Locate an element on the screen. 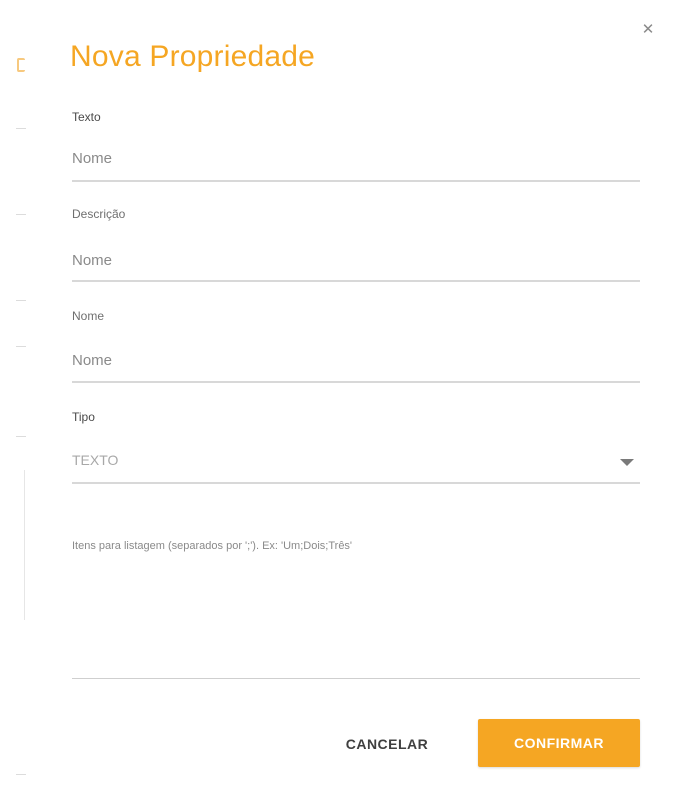 The height and width of the screenshot is (806, 676). tipo-label: Tipo is located at coordinates (83, 417).